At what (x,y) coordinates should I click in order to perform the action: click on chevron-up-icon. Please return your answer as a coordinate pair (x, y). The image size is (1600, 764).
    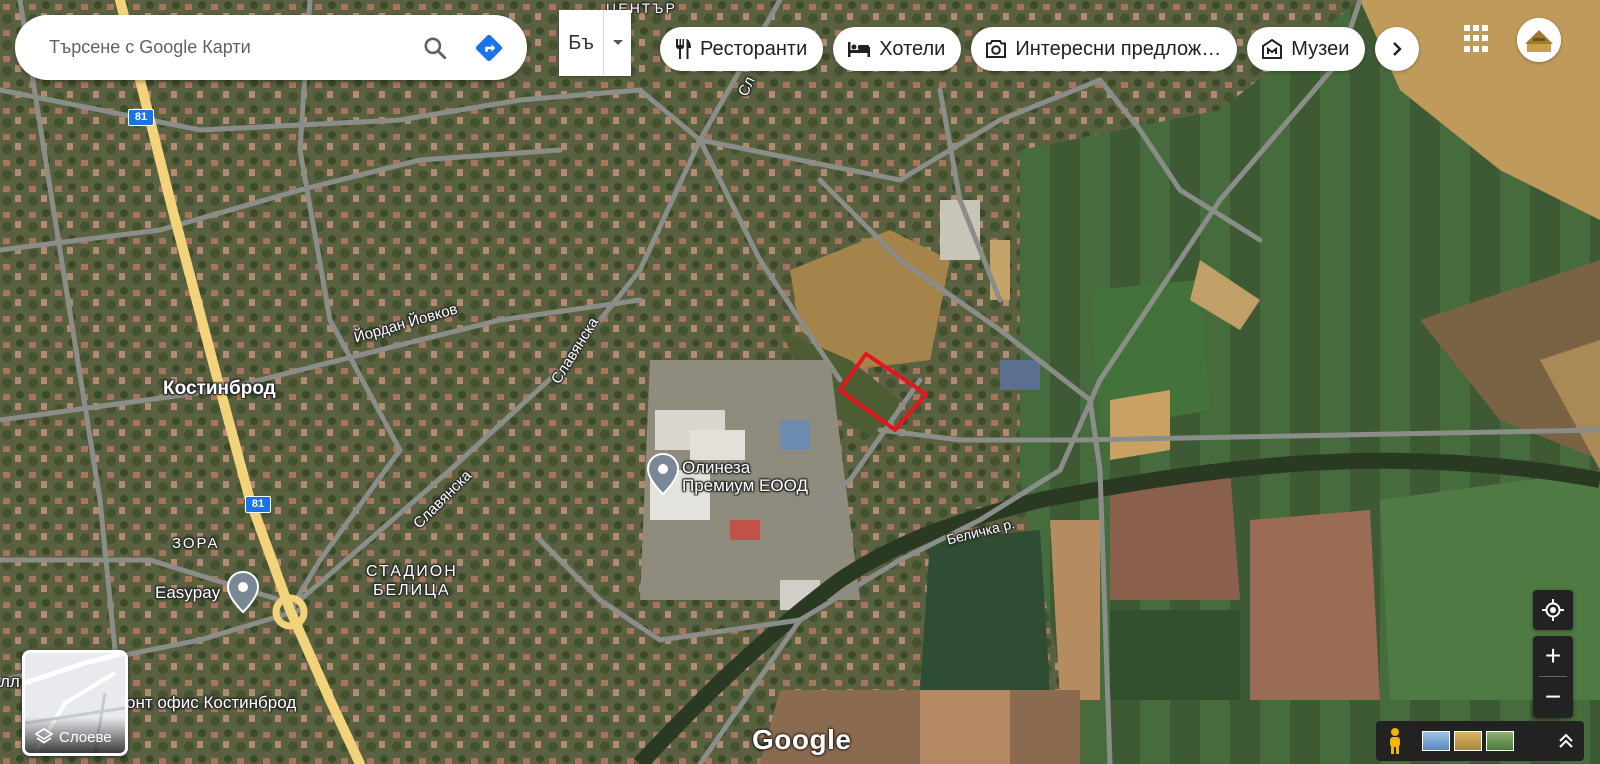
    Looking at the image, I should click on (1566, 741).